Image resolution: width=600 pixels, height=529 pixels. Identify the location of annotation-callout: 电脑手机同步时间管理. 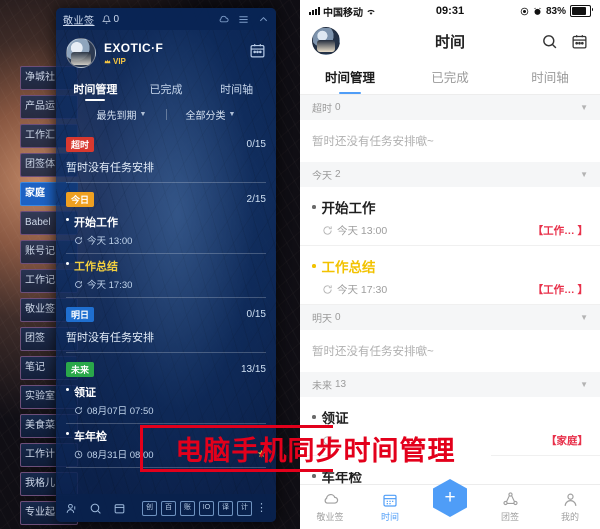
(315, 448).